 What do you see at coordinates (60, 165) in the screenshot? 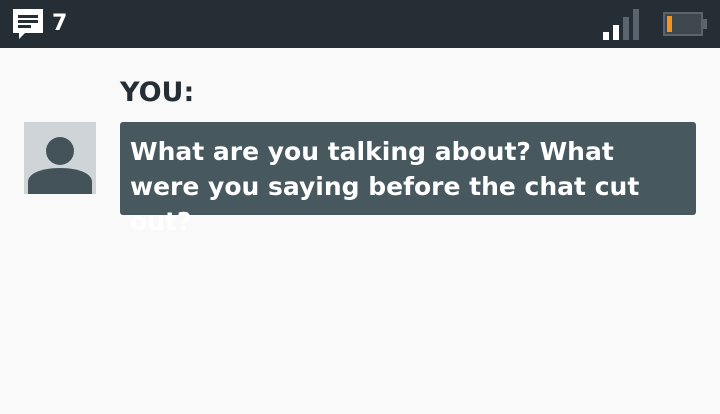
I see `user-avatar-icon` at bounding box center [60, 165].